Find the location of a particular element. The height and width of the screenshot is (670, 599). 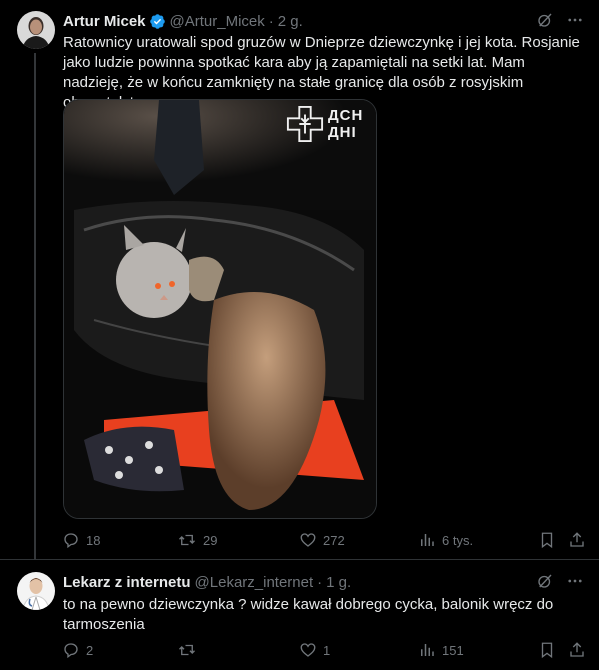

like-count: 1 is located at coordinates (327, 650).